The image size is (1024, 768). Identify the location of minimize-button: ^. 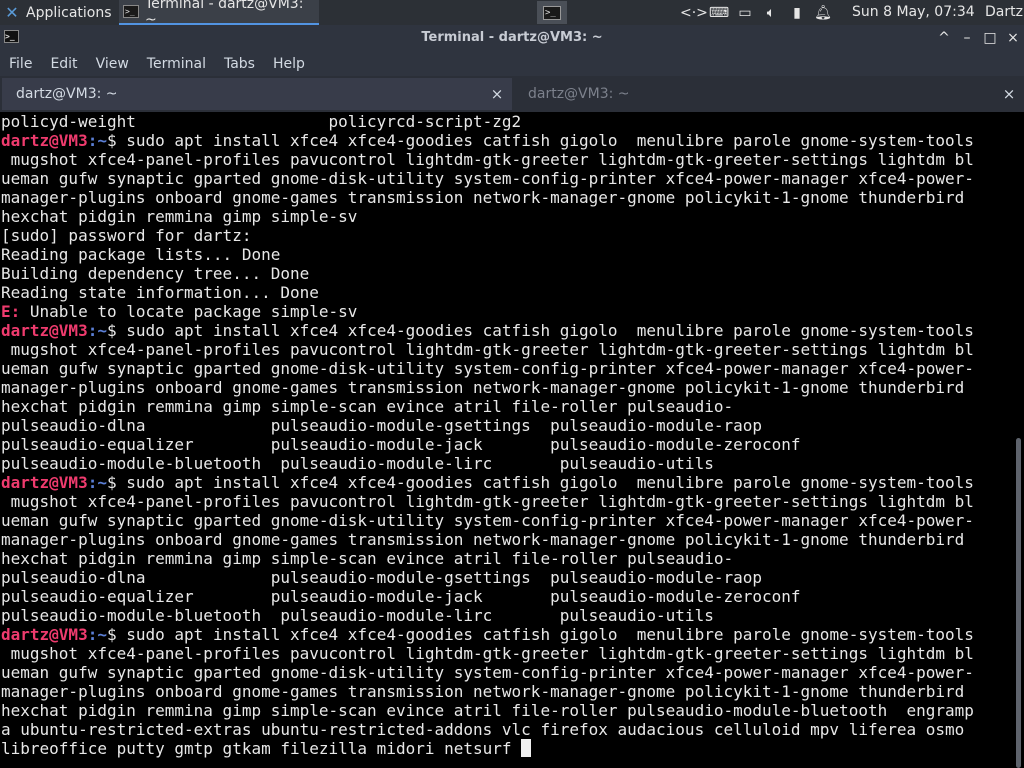
(944, 38).